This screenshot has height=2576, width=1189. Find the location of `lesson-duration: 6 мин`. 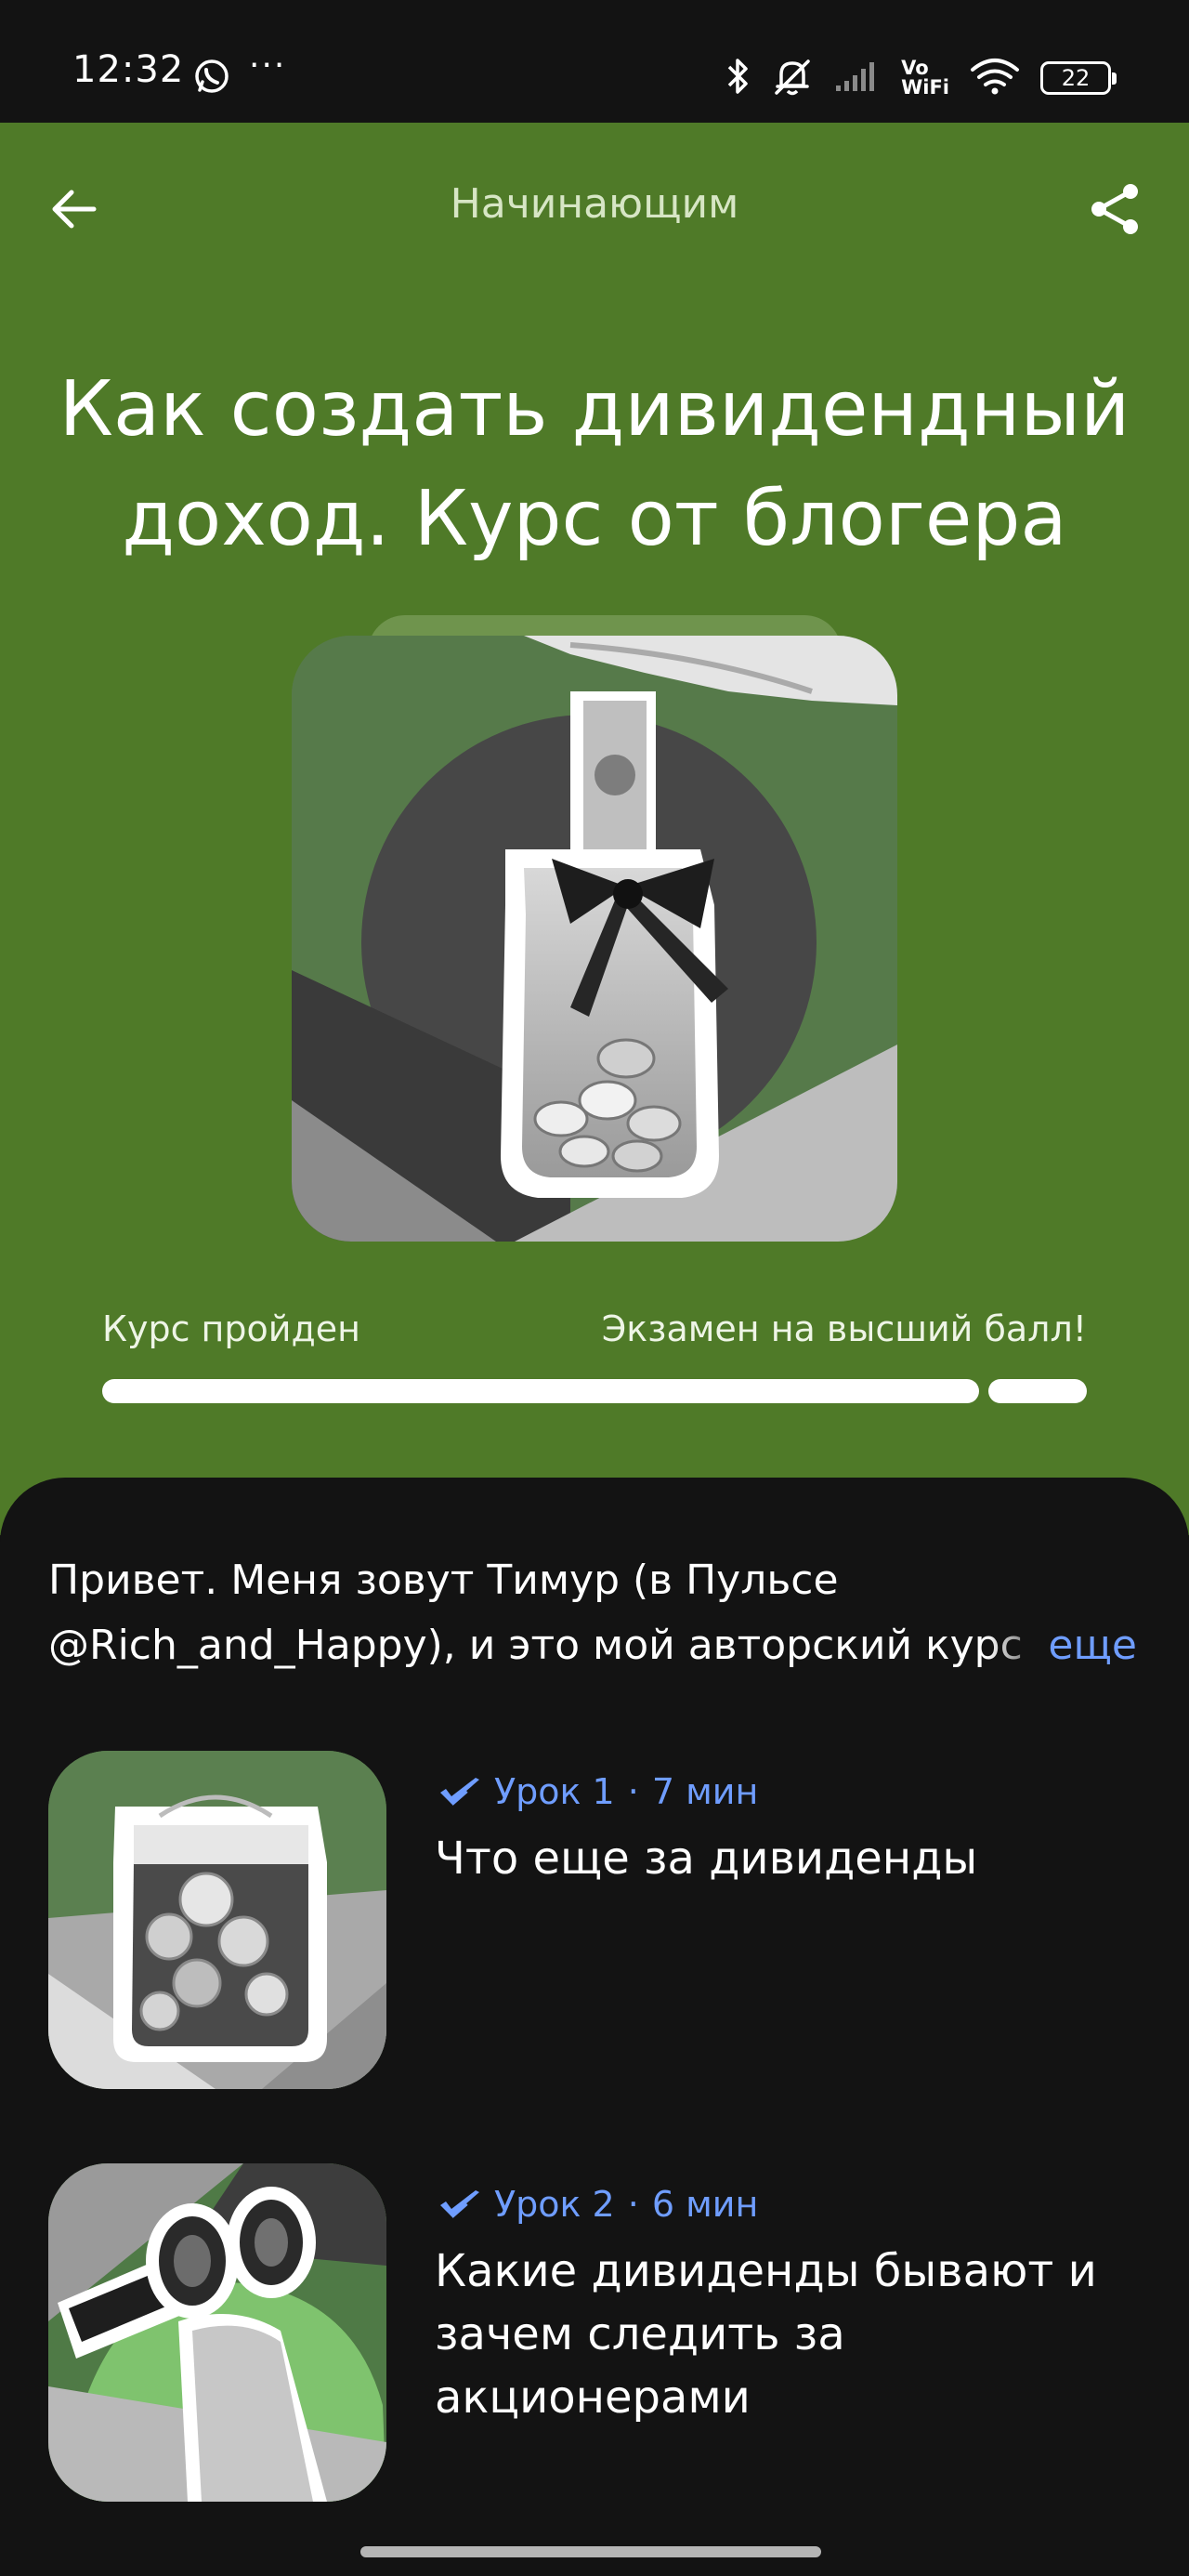

lesson-duration: 6 мин is located at coordinates (705, 2204).